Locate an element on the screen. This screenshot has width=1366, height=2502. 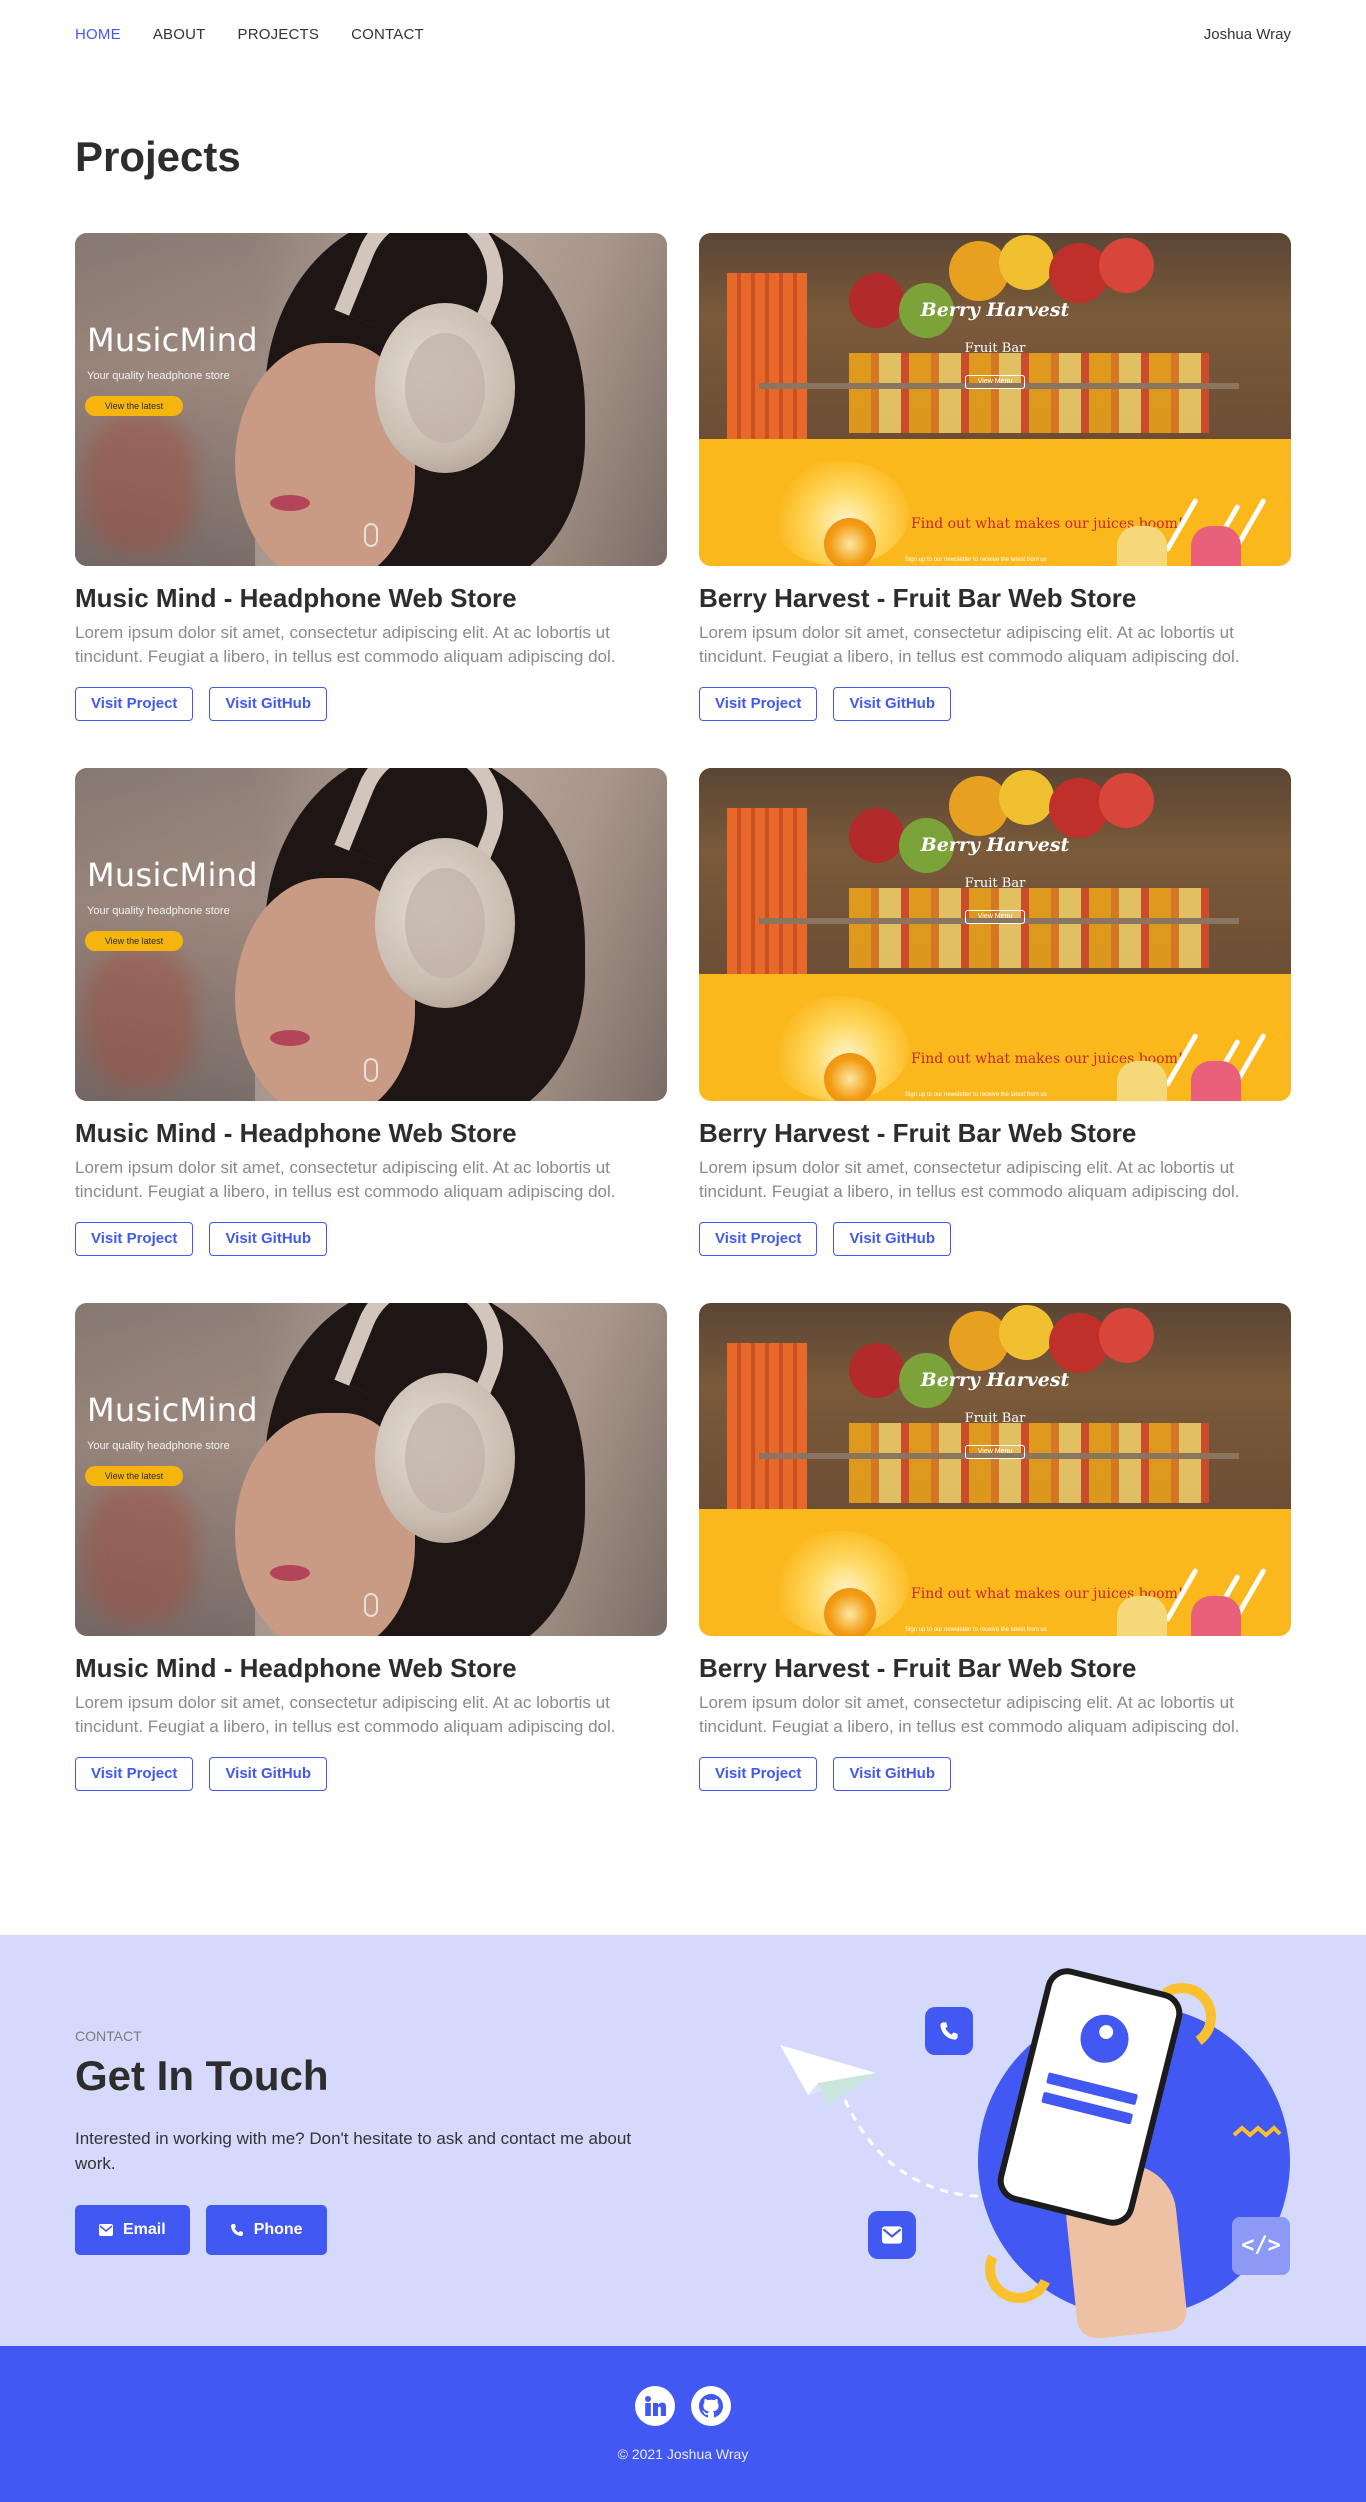
contact-buttons: Email Phone is located at coordinates (201, 2230).